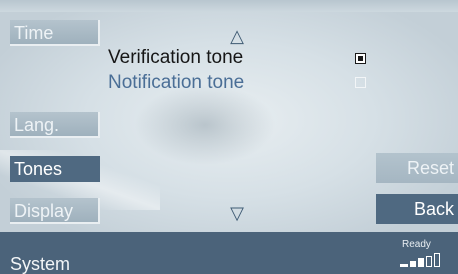 The width and height of the screenshot is (458, 274). I want to click on sidebar-item-label: Lang., so click(37, 125).